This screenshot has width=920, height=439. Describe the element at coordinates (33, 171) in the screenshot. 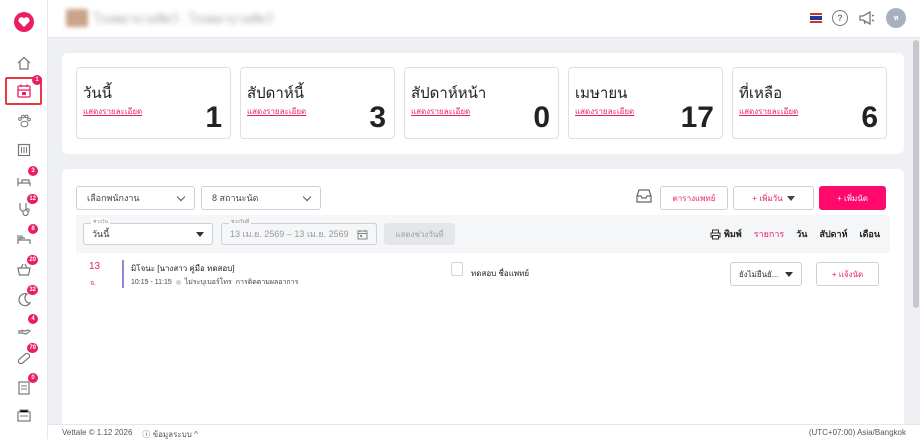

I see `nav-badge: 3` at that location.